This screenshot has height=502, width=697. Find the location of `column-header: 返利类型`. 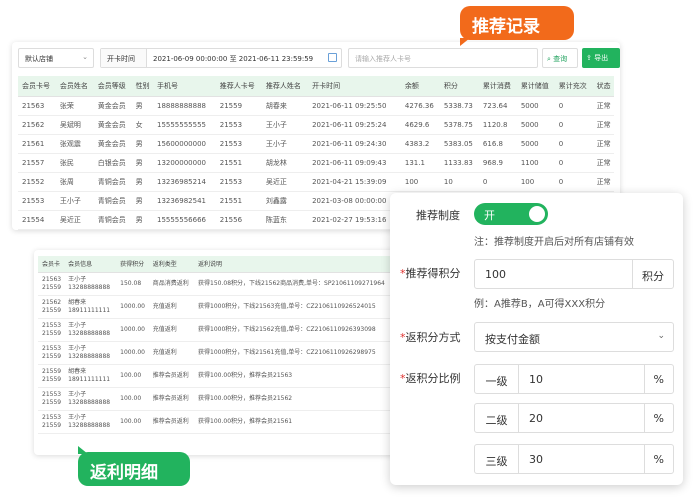

column-header: 返利类型 is located at coordinates (171, 264).